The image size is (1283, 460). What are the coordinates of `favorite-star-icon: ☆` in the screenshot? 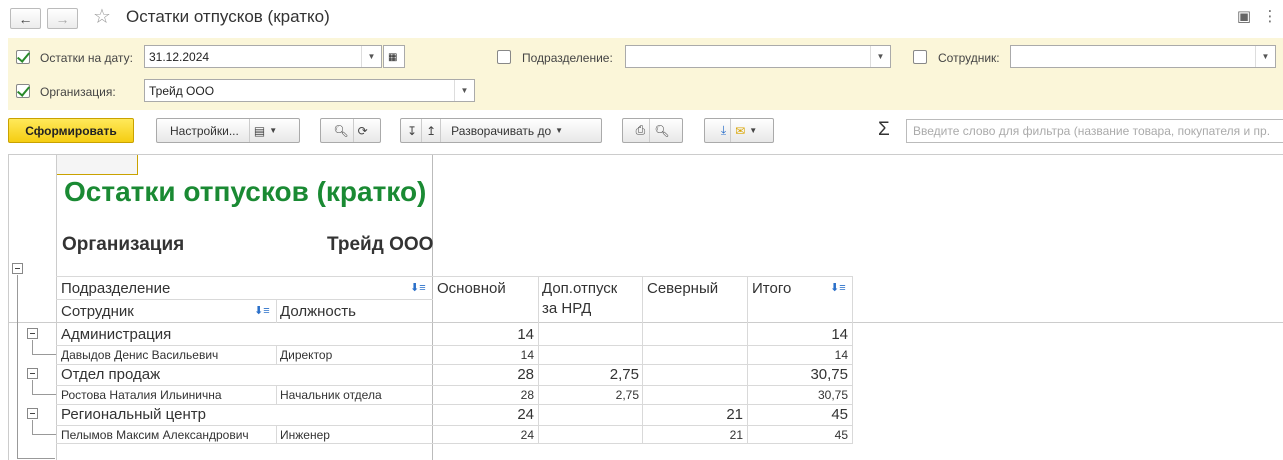 It's located at (102, 16).